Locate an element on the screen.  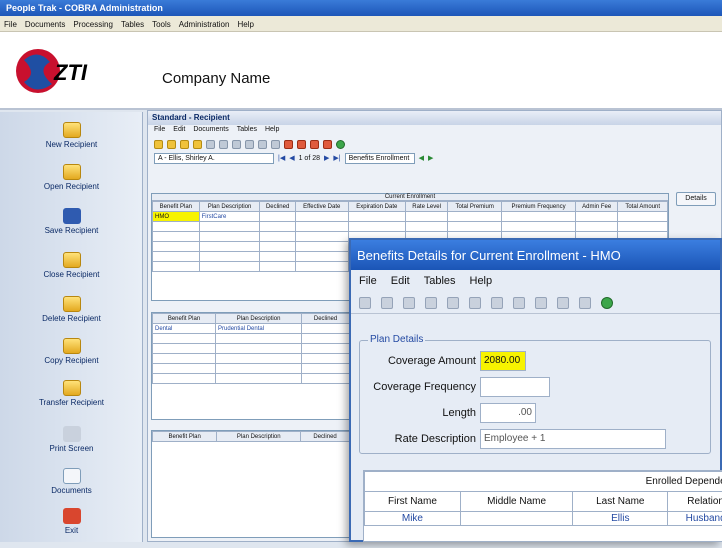
dependent-cell: Mike is located at coordinates (413, 519).